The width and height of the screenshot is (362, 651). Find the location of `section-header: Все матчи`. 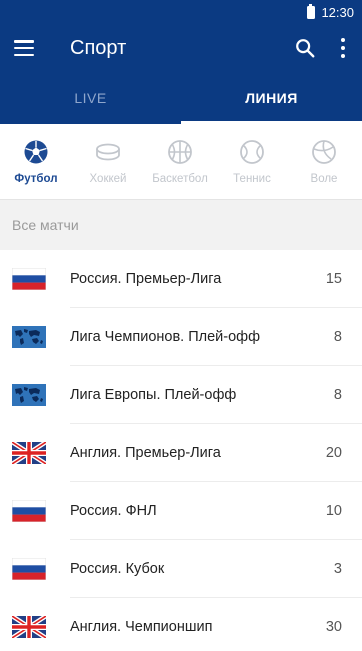

section-header: Все матчи is located at coordinates (181, 225).